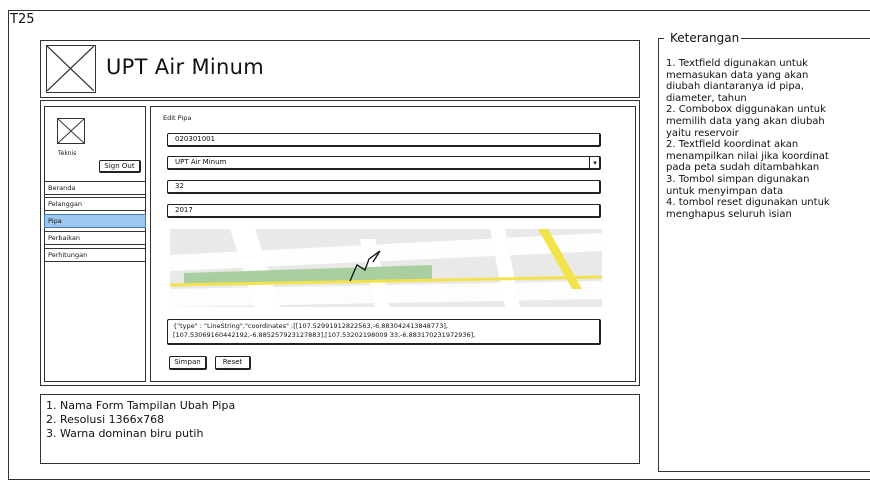 Image resolution: width=870 pixels, height=493 pixels. What do you see at coordinates (105, 419) in the screenshot?
I see `note-line: 2. Resolusi 1366x768` at bounding box center [105, 419].